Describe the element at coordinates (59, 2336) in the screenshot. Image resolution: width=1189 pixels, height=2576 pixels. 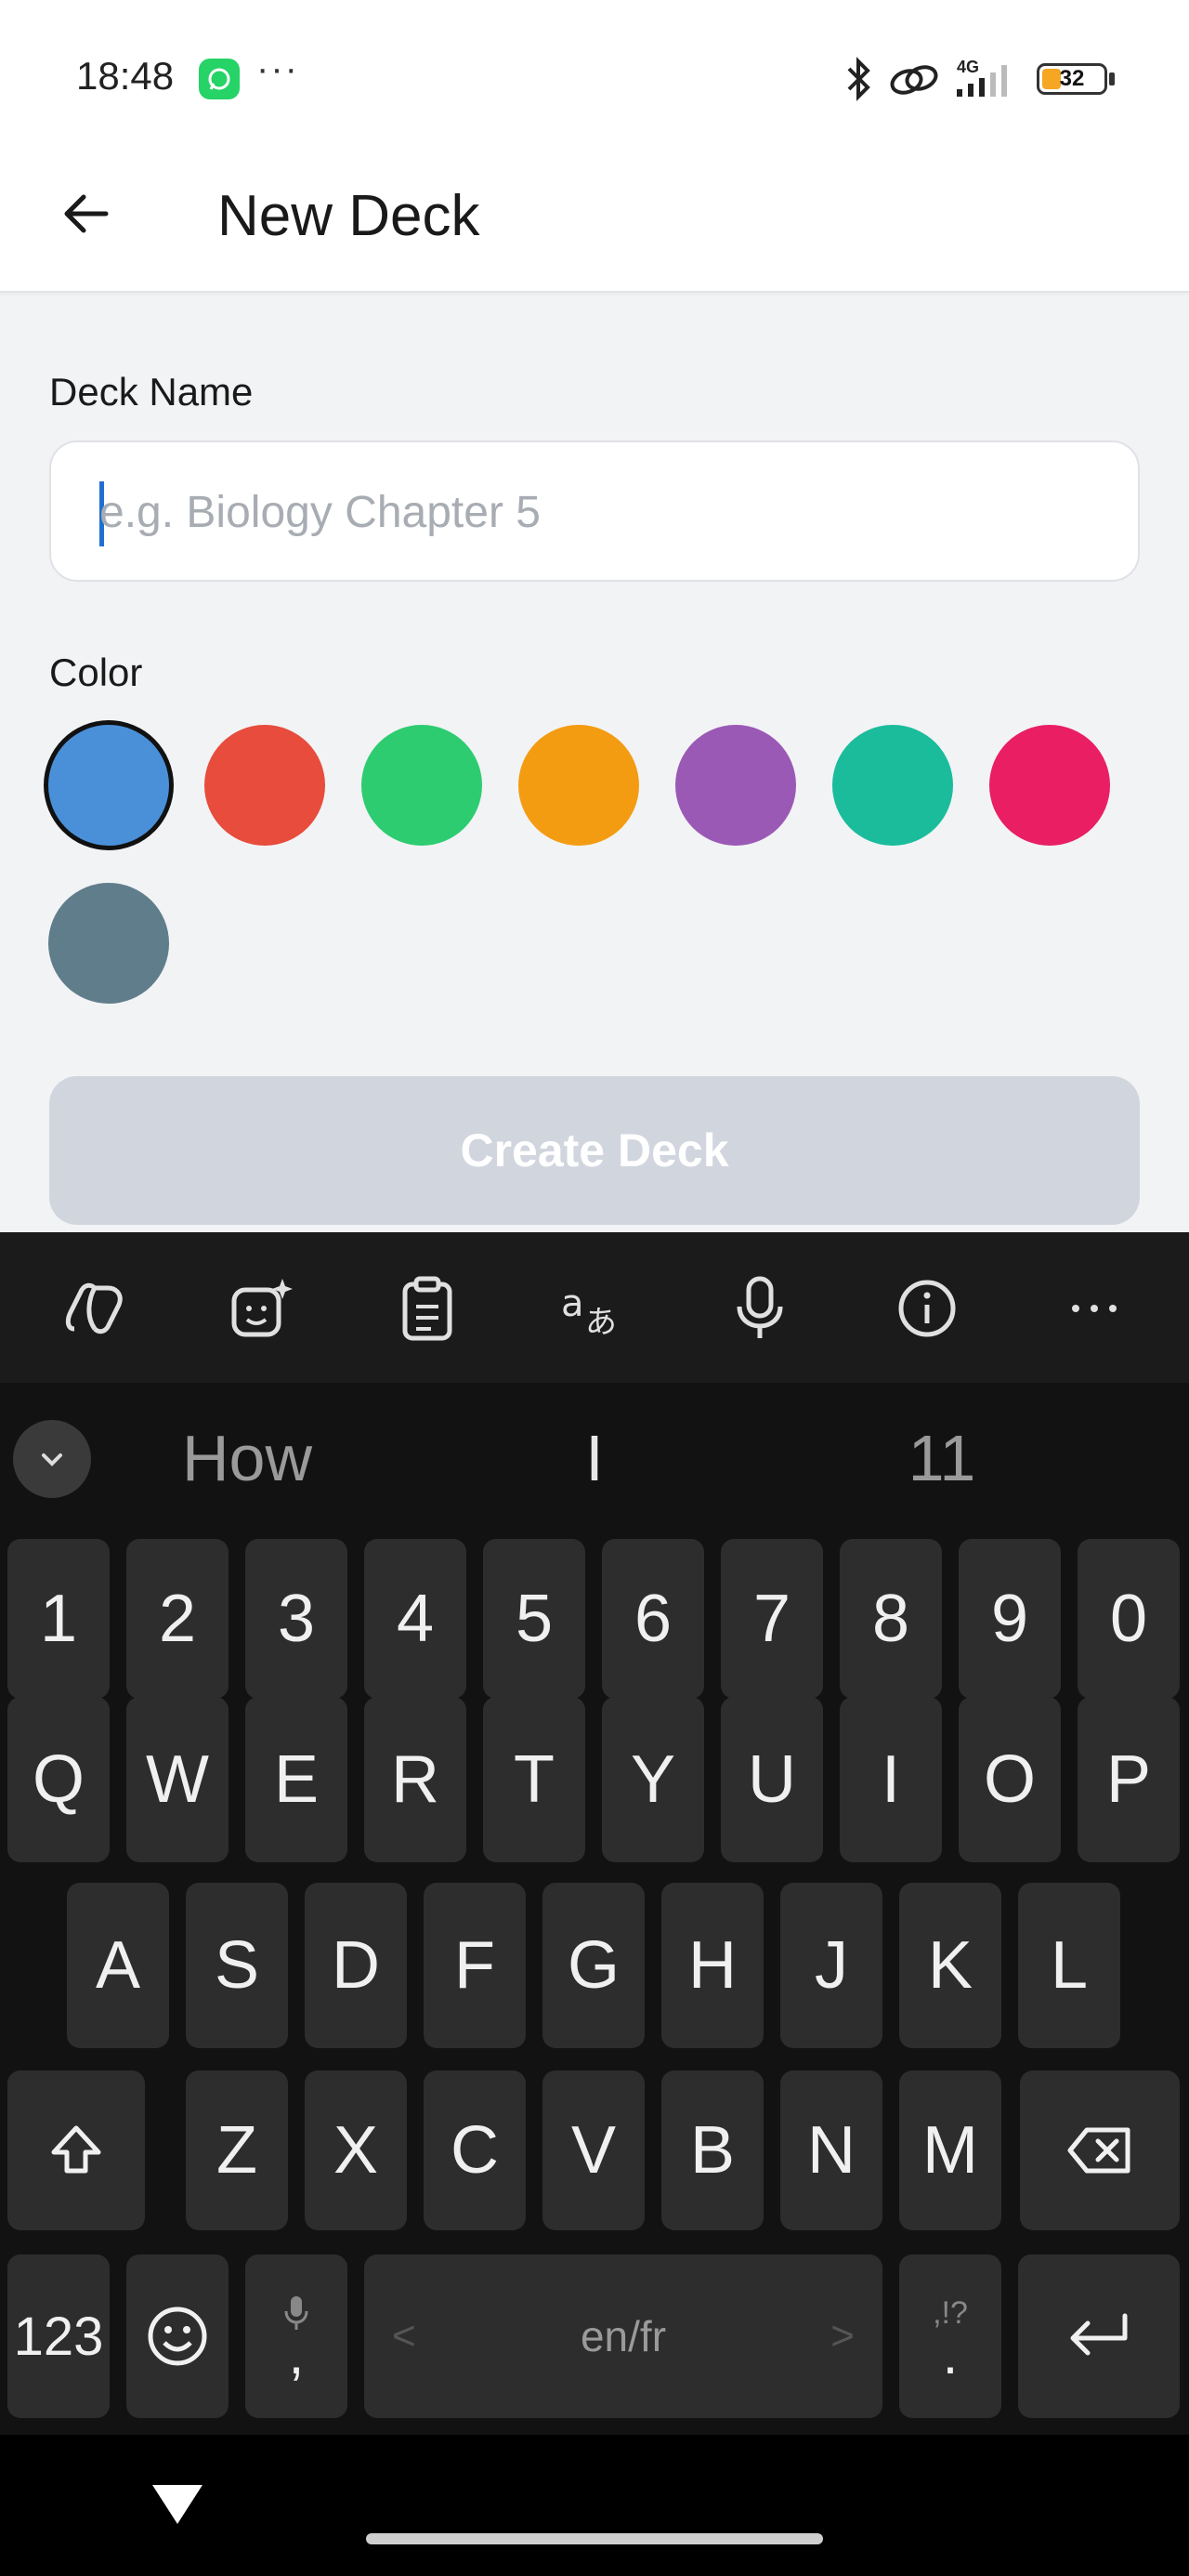
I see `numbers-key: 123` at that location.